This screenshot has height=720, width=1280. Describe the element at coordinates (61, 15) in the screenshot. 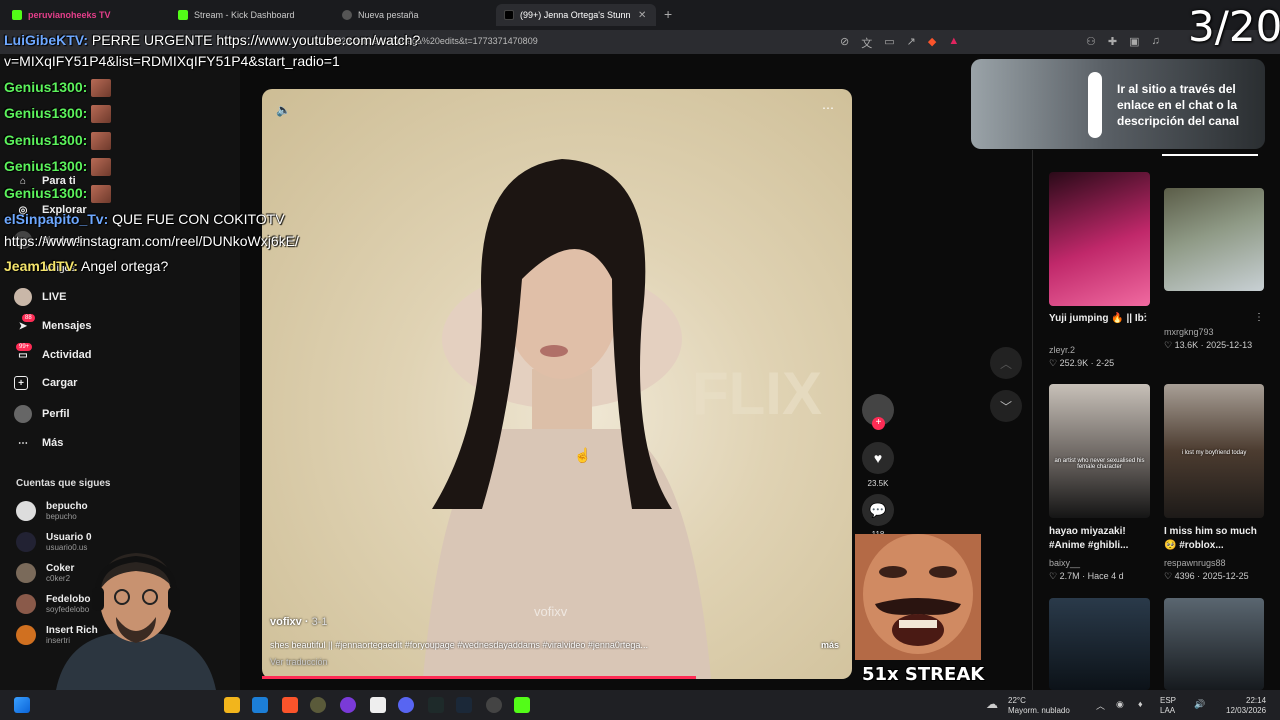

I see `tab-kick-channel: peruvianoheeks TV` at that location.